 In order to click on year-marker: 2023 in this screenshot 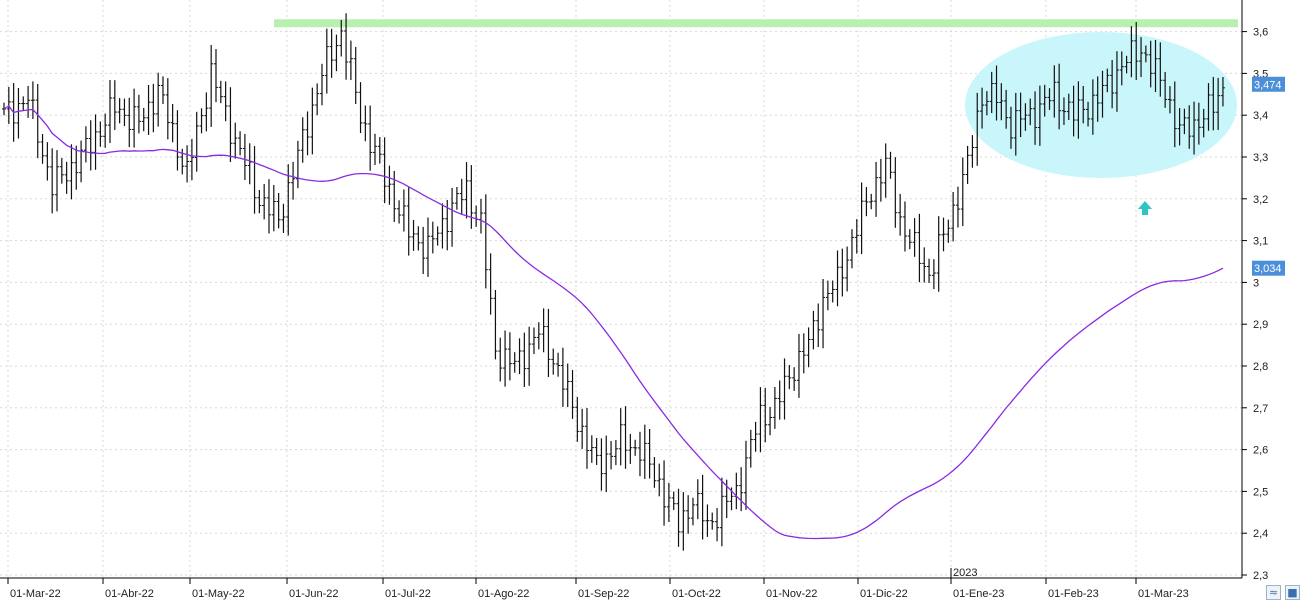, I will do `click(965, 573)`.